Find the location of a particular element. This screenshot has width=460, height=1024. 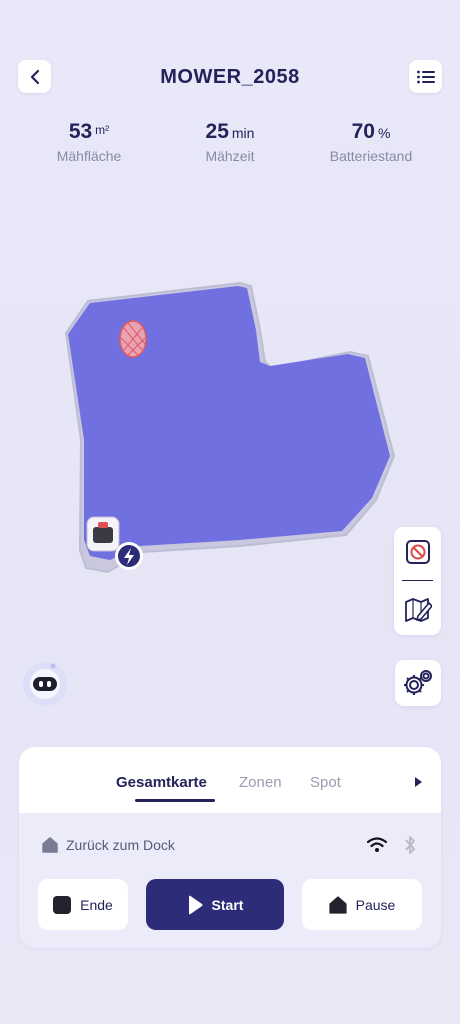

edit-map-button is located at coordinates (417, 610).